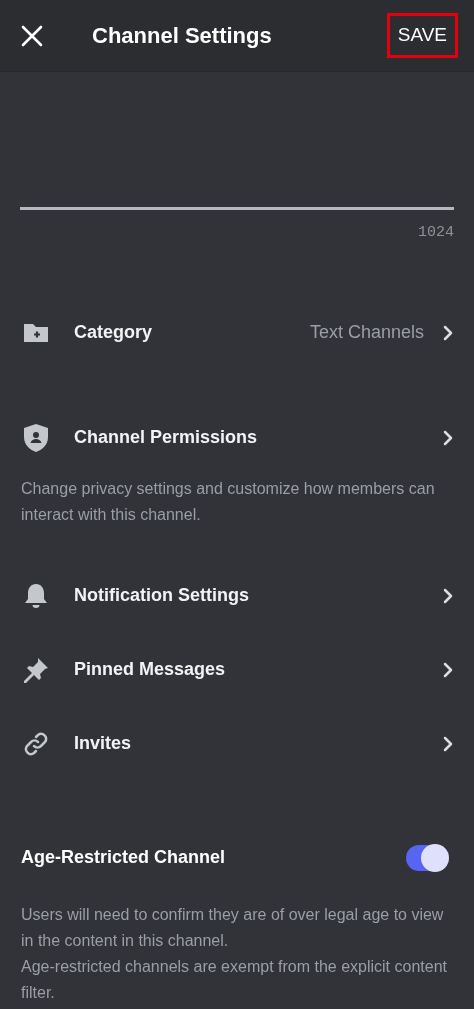 Image resolution: width=474 pixels, height=1009 pixels. What do you see at coordinates (182, 36) in the screenshot?
I see `screen-title: Channel Settings` at bounding box center [182, 36].